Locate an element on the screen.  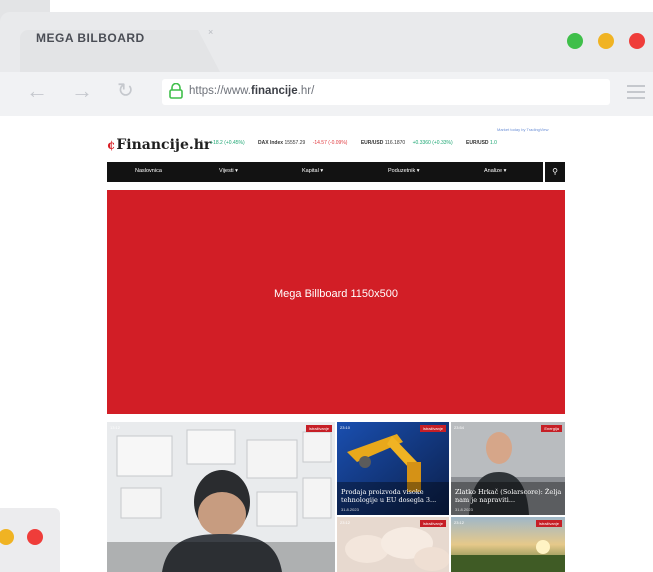
back-arrow-icon: ← is located at coordinates (37, 91).